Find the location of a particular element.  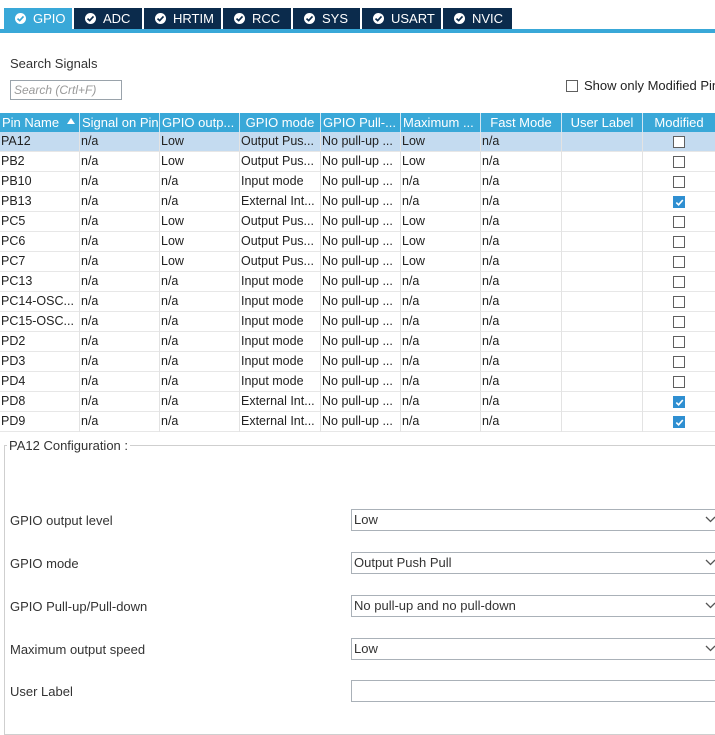

column-header-fast-mode: Fast Mode is located at coordinates (521, 122).